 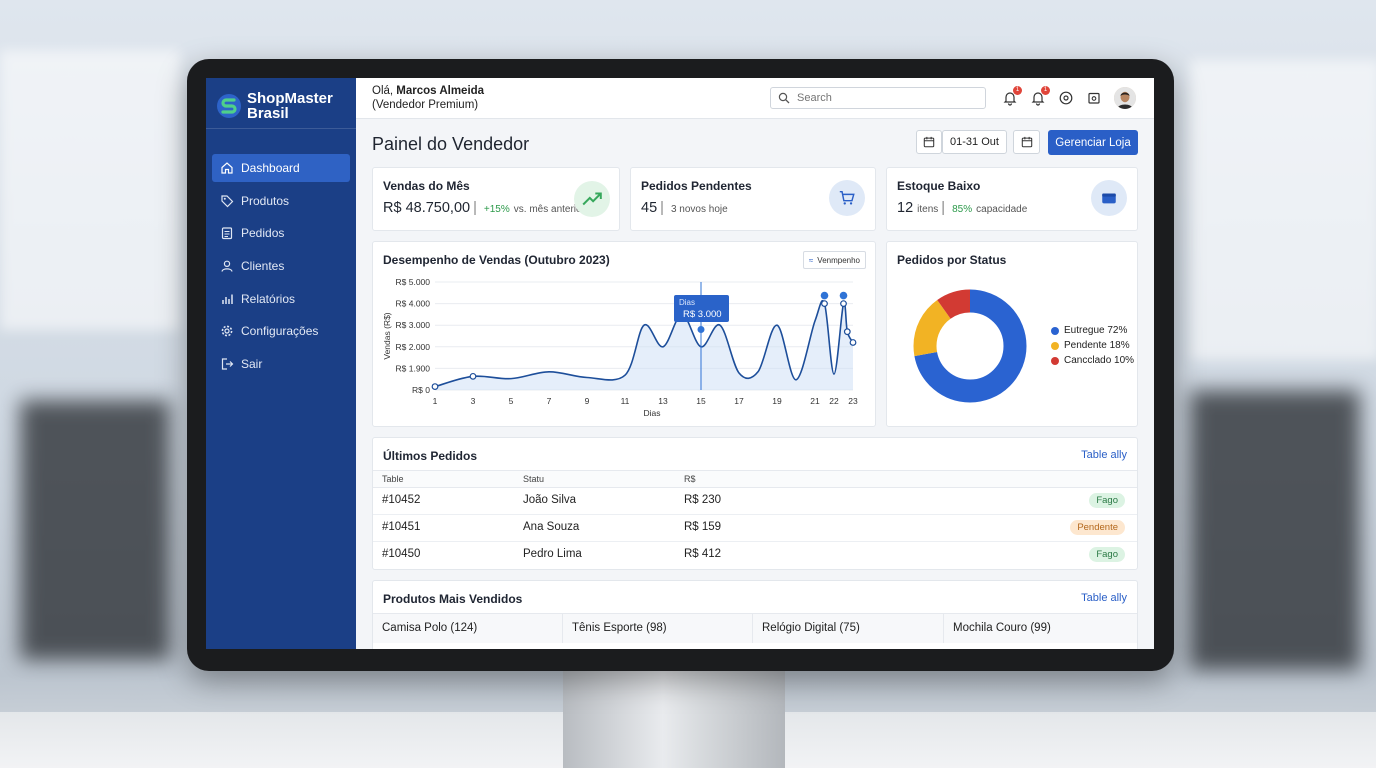 What do you see at coordinates (413, 304) in the screenshot?
I see `y-tick-label: R$ 4.000` at bounding box center [413, 304].